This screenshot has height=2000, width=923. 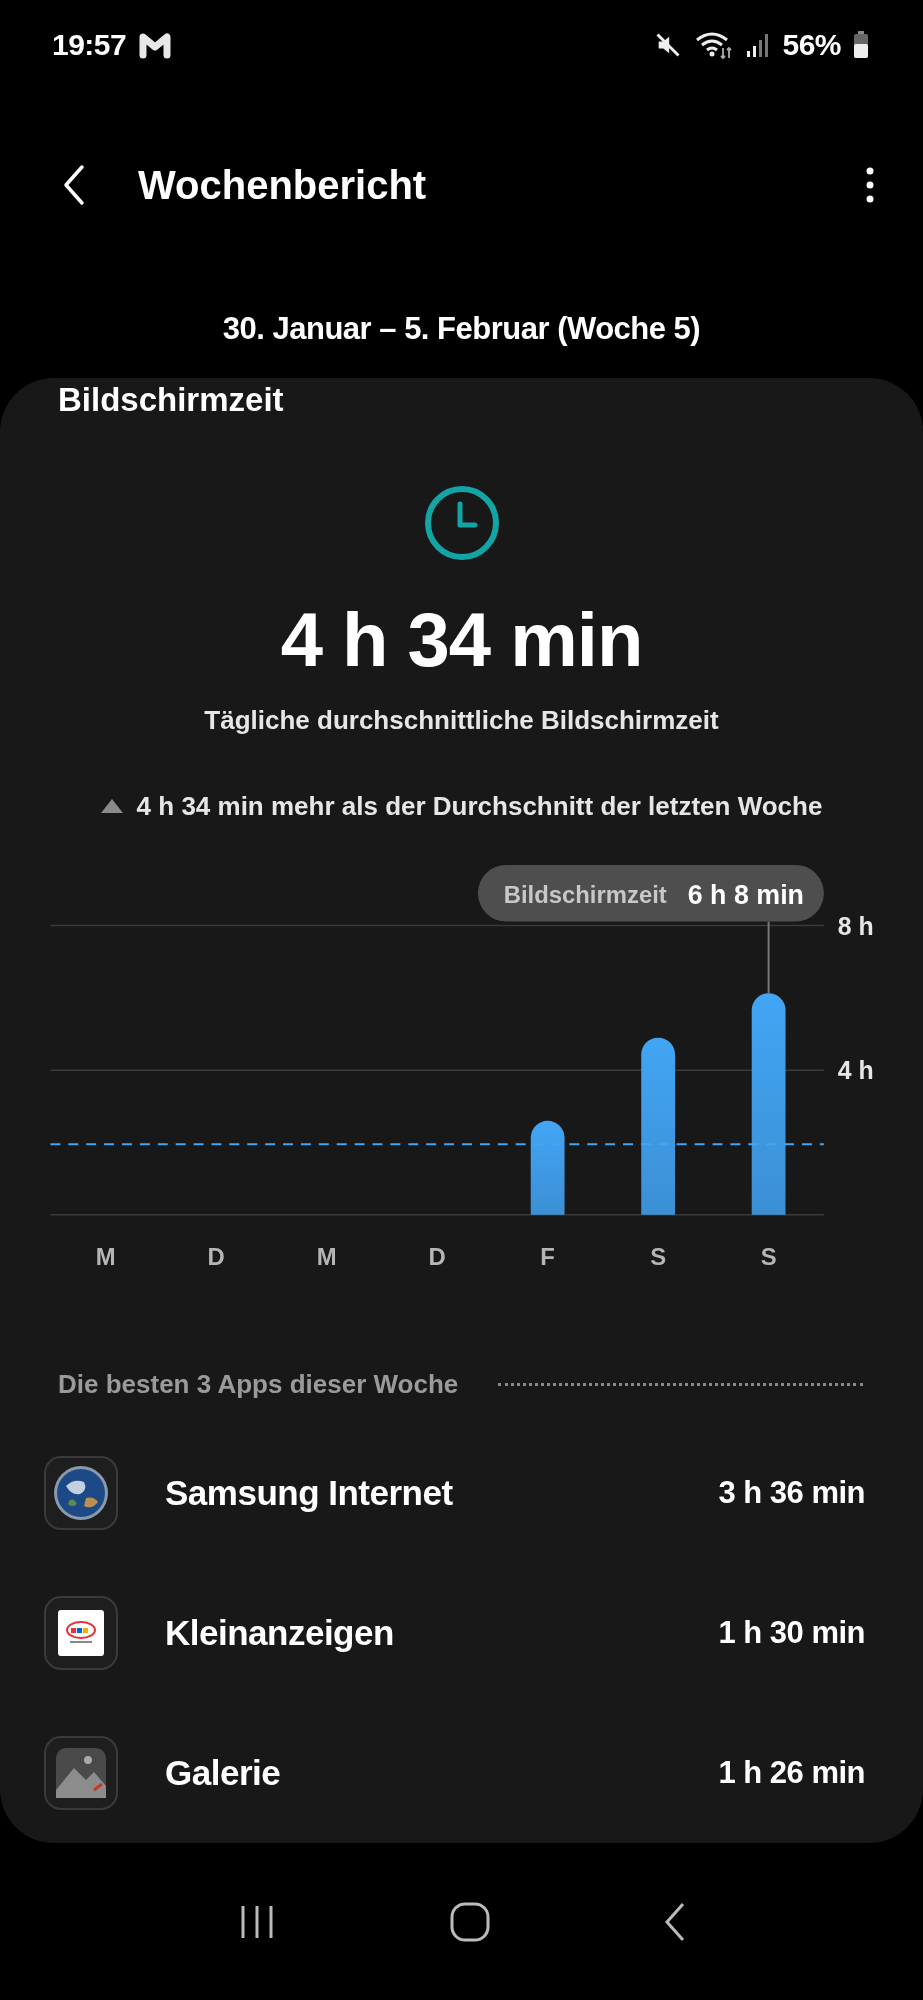 What do you see at coordinates (461, 329) in the screenshot?
I see `date-range: 30. Januar – 5. Februar (Woche 5)` at bounding box center [461, 329].